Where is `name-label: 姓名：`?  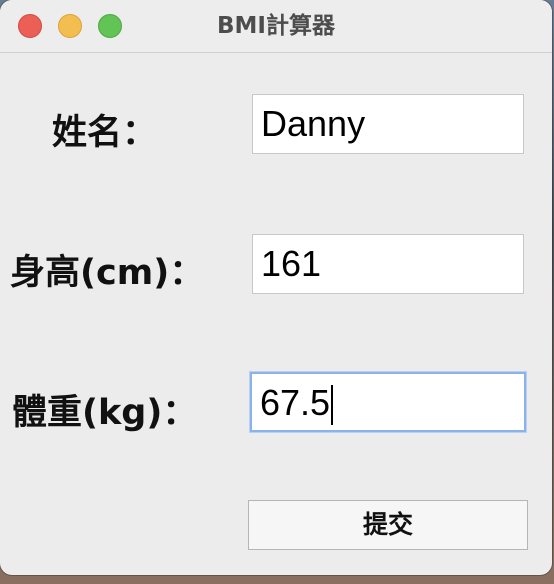
name-label: 姓名： is located at coordinates (105, 133).